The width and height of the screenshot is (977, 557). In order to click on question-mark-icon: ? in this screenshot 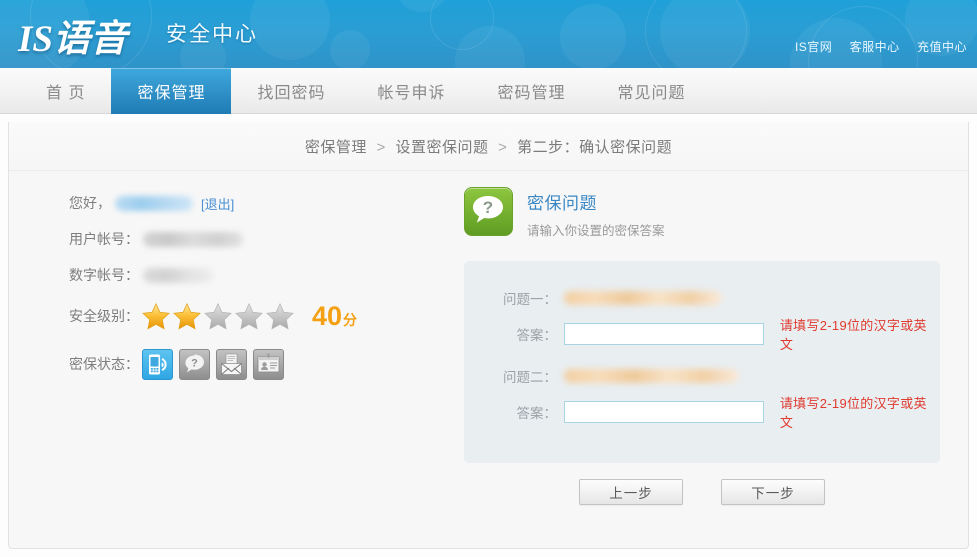, I will do `click(194, 364)`.